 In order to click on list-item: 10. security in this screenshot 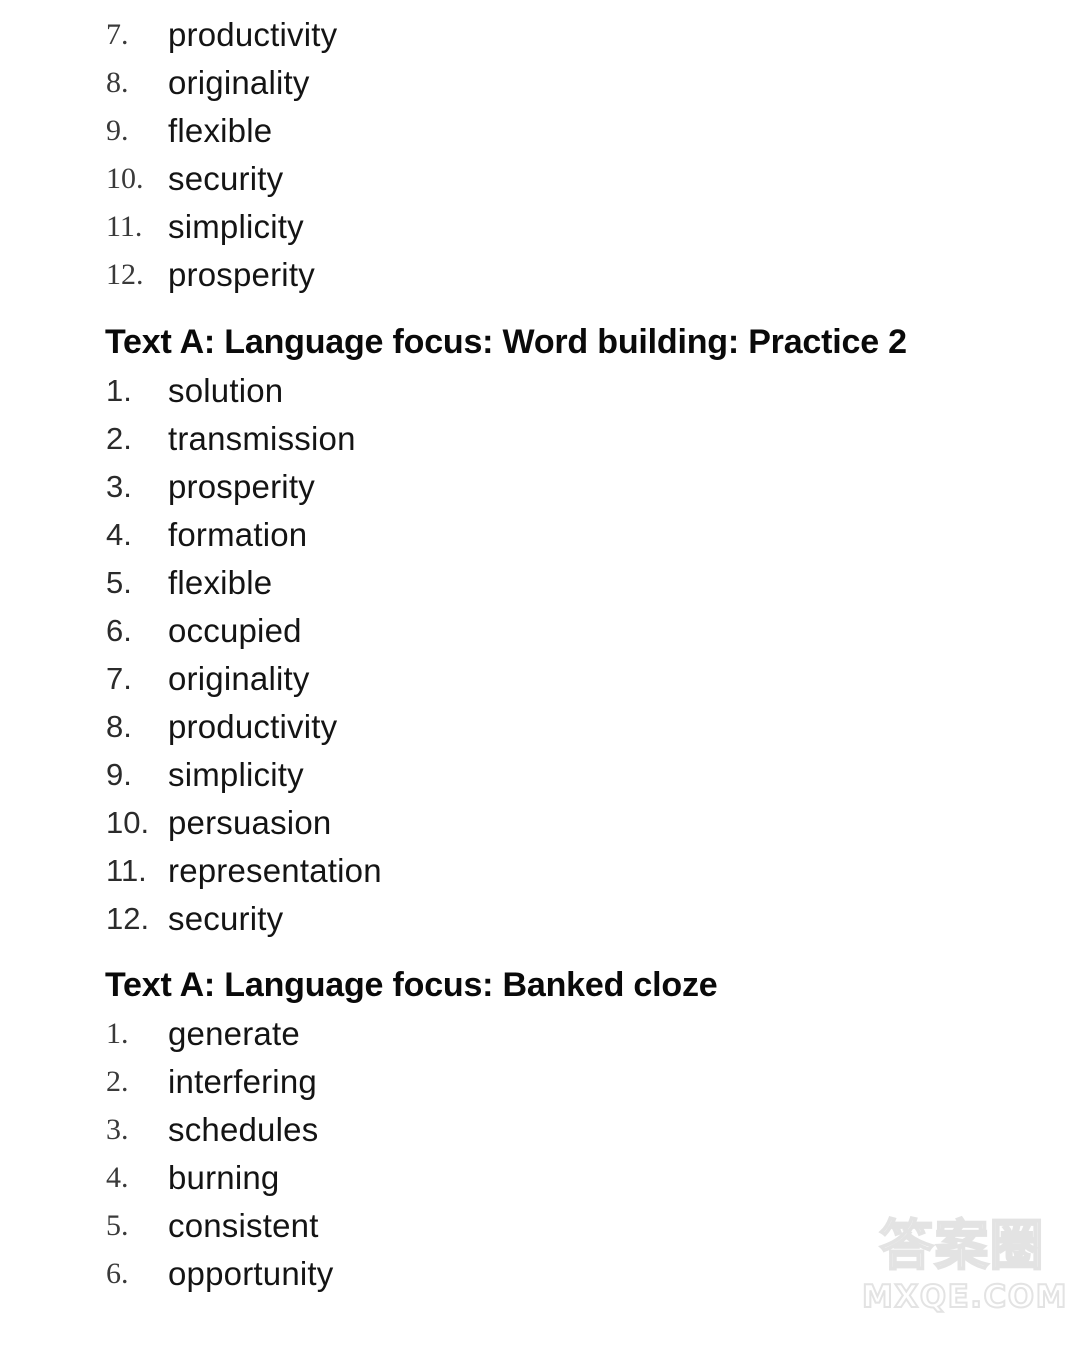, I will do `click(540, 179)`.